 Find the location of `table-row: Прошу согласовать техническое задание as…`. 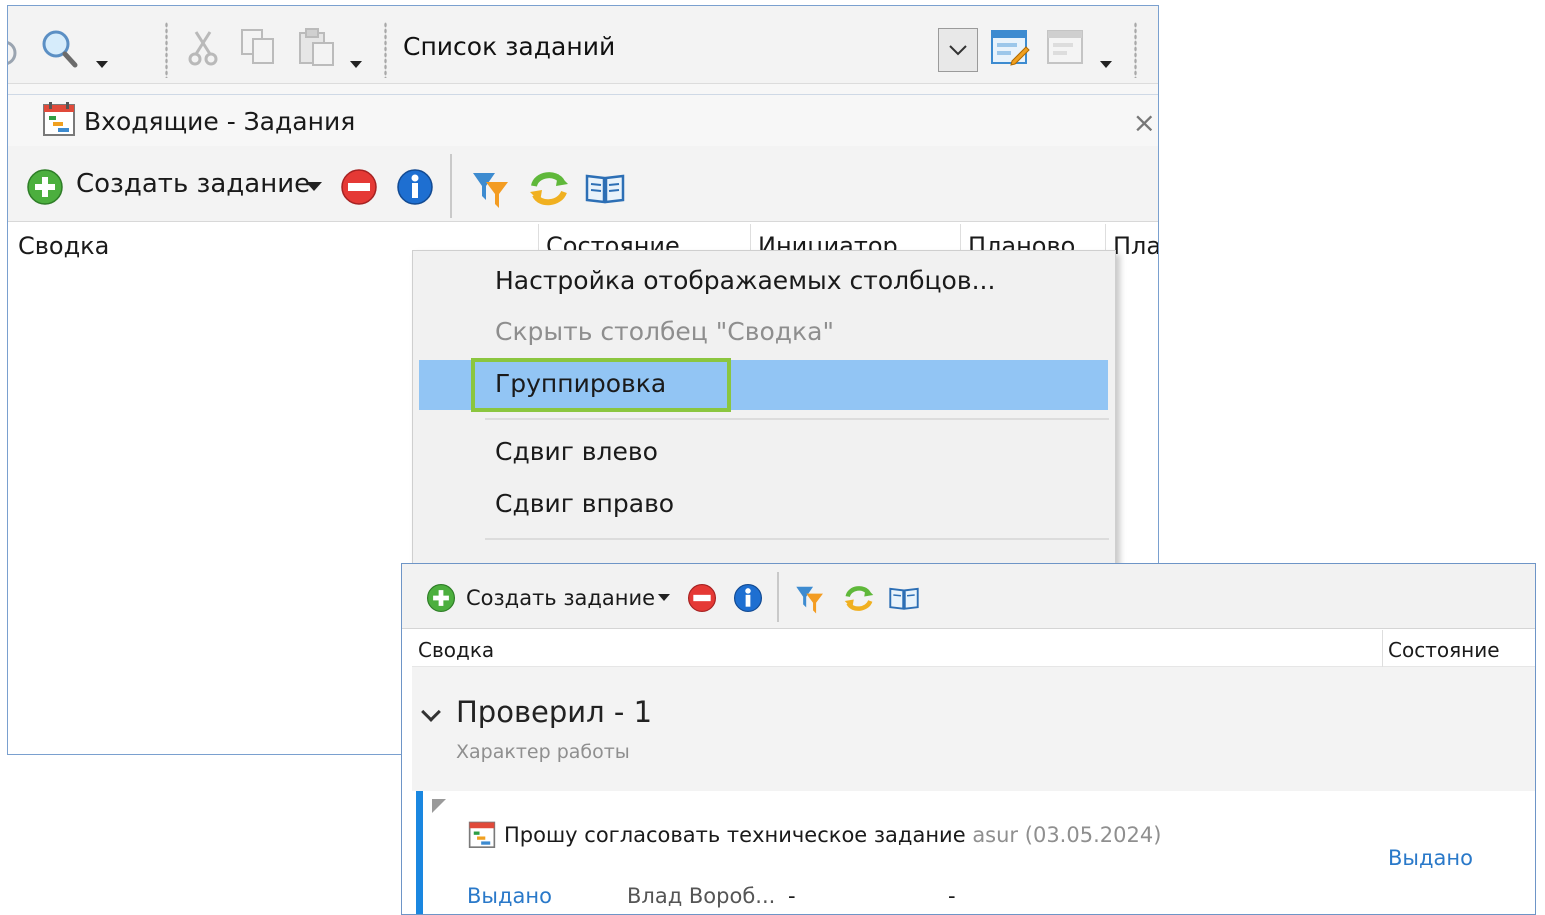

table-row: Прошу согласовать техническое задание as… is located at coordinates (973, 852).